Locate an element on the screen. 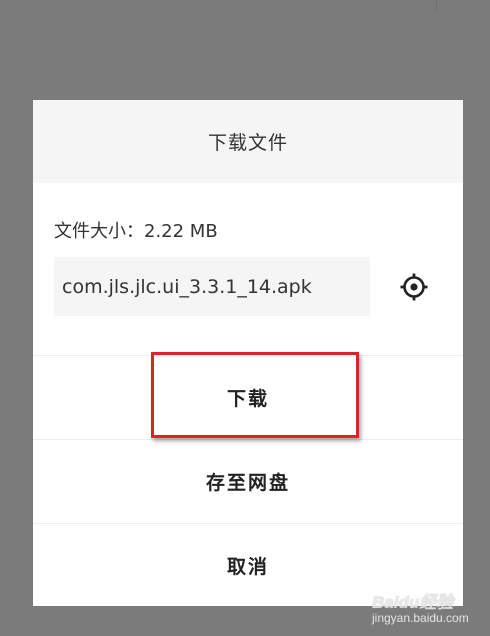 The image size is (490, 636). filename-field: com.jls.jlc.ui_3.3.1_14.apk is located at coordinates (212, 286).